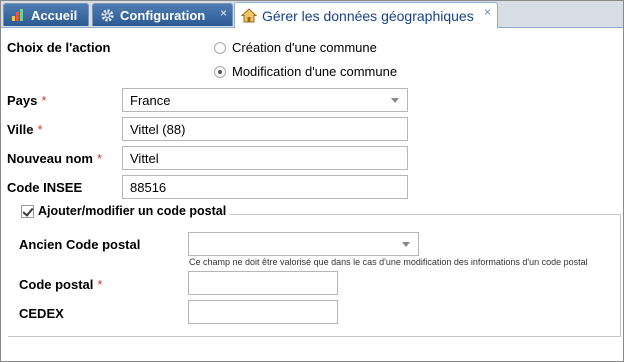  I want to click on radio-creation: Création d'une commune, so click(295, 47).